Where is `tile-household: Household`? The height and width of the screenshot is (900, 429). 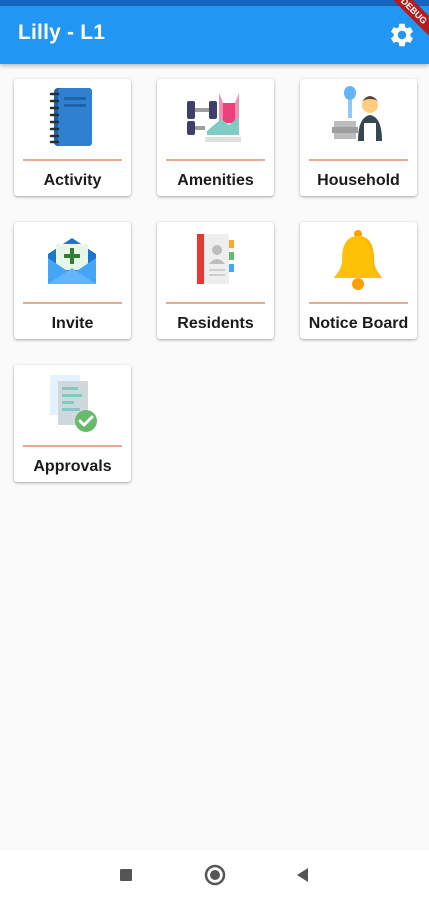
tile-household: Household is located at coordinates (358, 137).